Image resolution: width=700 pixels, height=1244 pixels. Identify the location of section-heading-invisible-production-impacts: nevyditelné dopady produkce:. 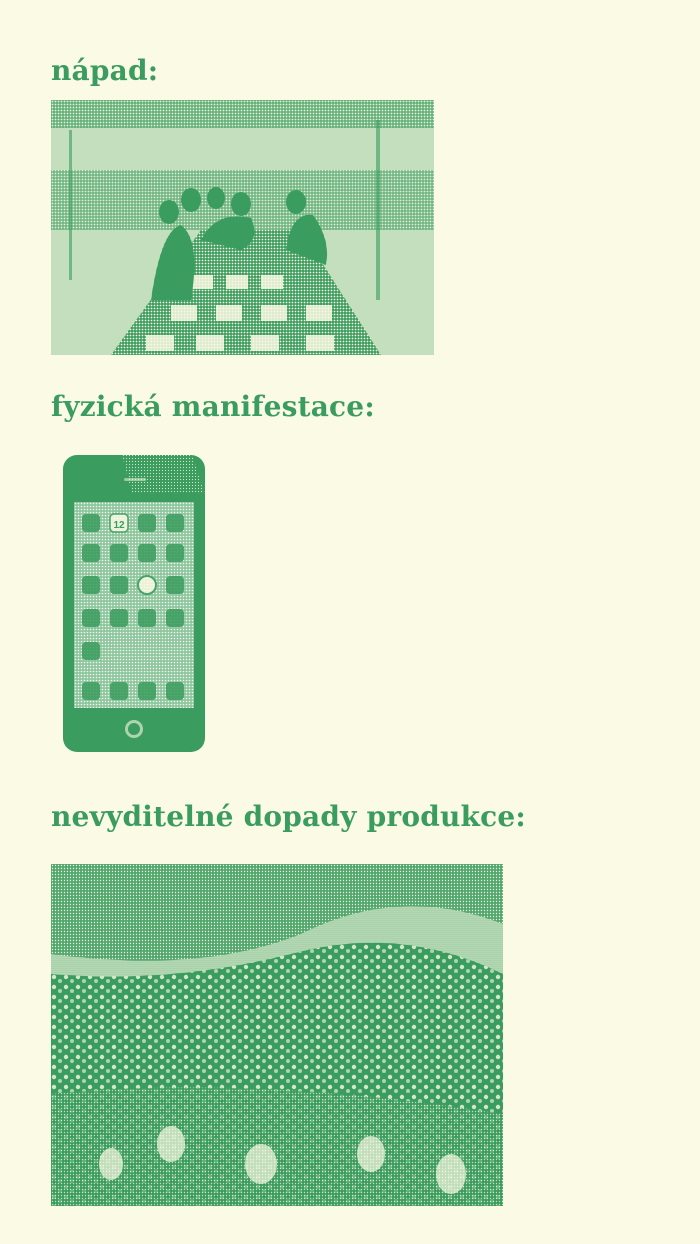
(288, 816).